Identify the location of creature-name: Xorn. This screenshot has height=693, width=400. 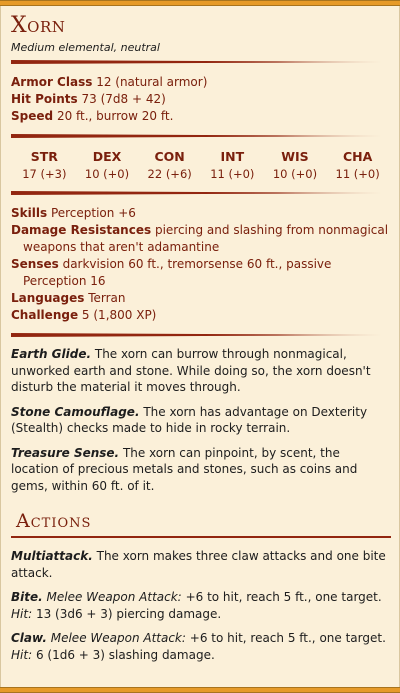
(38, 25).